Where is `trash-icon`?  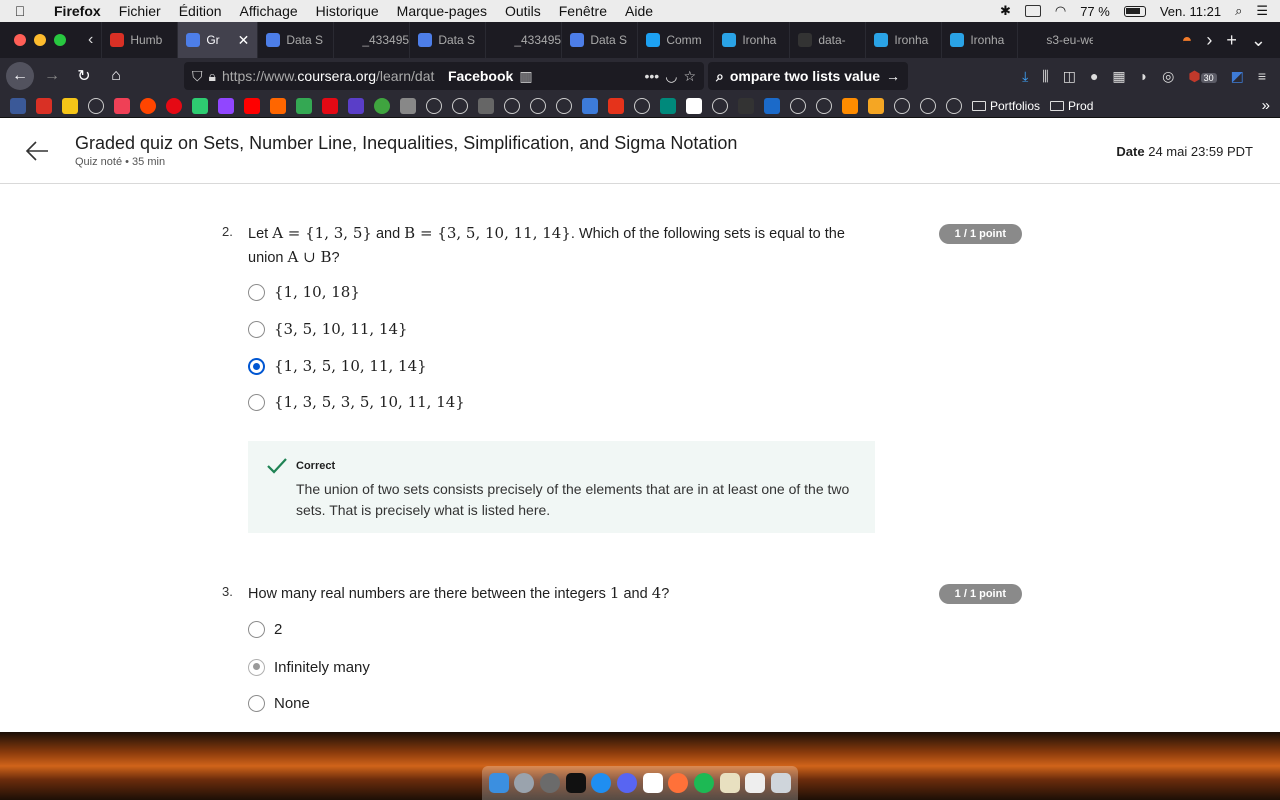
trash-icon is located at coordinates (781, 783).